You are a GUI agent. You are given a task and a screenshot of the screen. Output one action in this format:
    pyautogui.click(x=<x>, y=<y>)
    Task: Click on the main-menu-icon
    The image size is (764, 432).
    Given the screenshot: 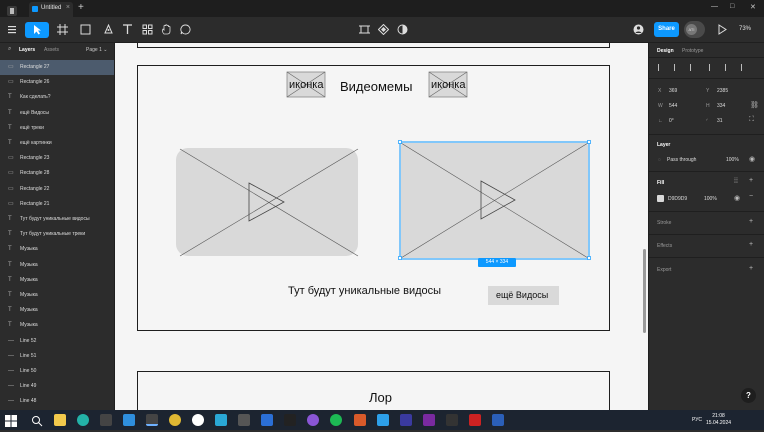 What is the action you would take?
    pyautogui.click(x=13, y=30)
    